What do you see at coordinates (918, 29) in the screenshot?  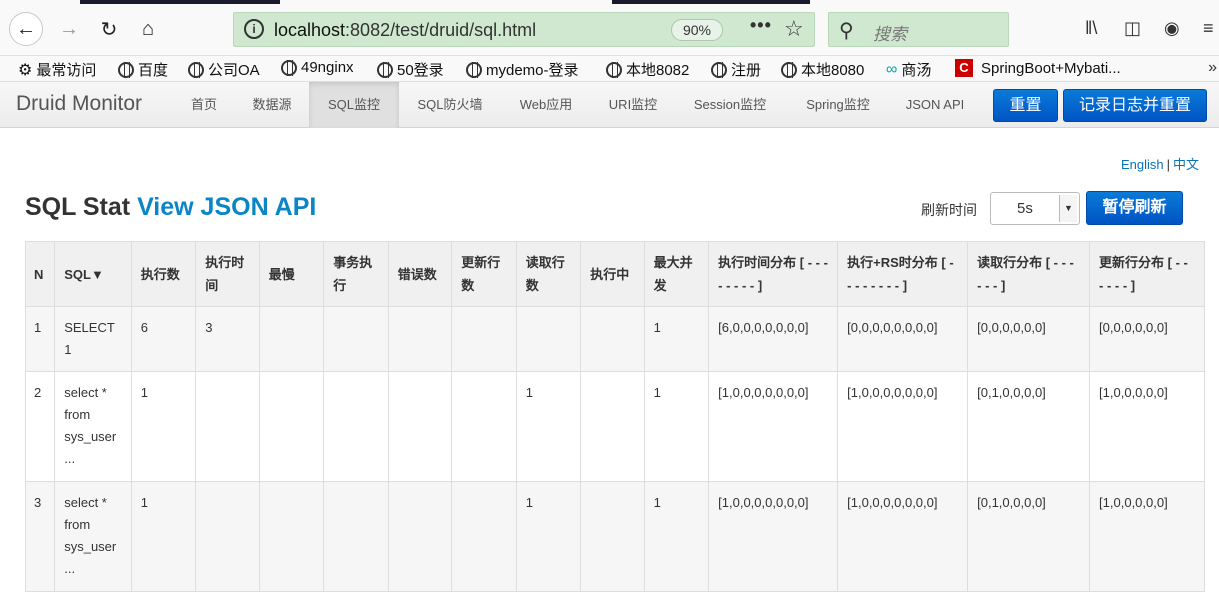 I see `search-input: ⚲ 搜索` at bounding box center [918, 29].